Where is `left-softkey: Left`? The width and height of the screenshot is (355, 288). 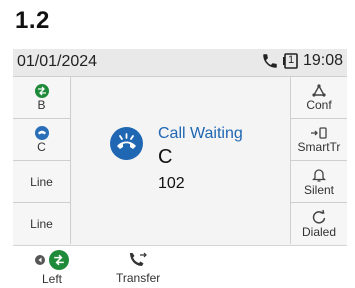 left-softkey: Left is located at coordinates (52, 268).